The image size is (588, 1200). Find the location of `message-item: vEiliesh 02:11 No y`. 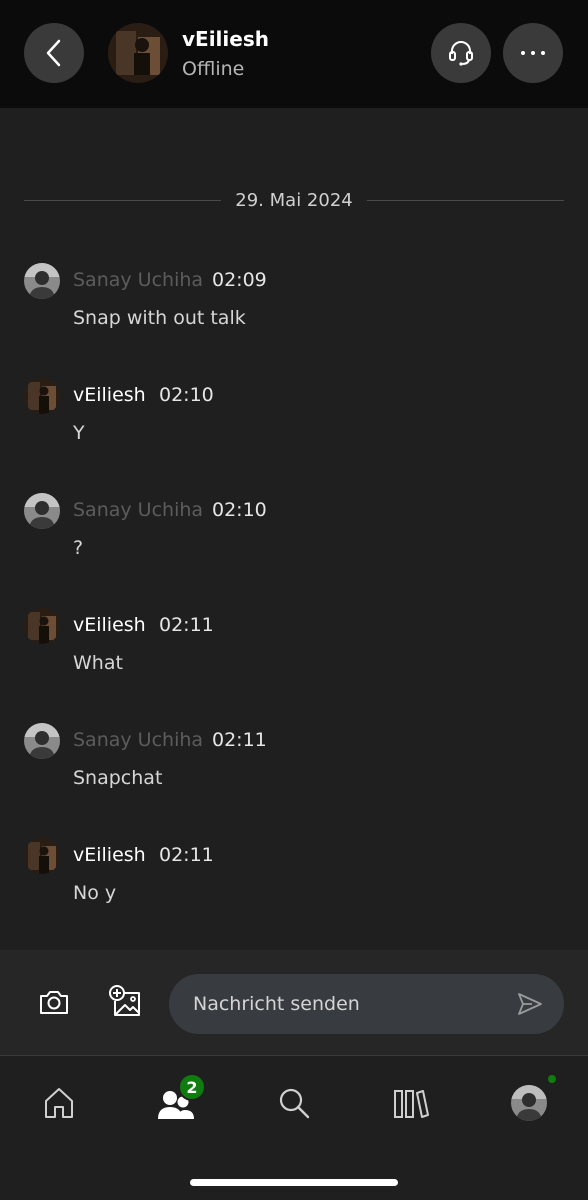

message-item: vEiliesh 02:11 No y is located at coordinates (294, 883).